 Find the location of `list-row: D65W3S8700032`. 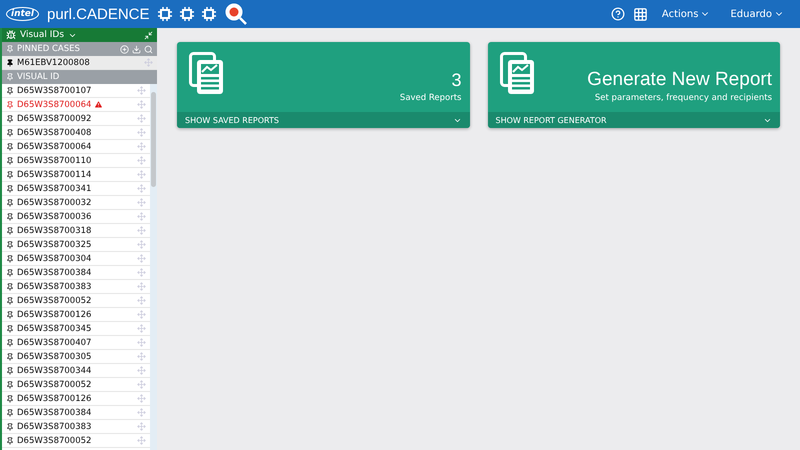

list-row: D65W3S8700032 is located at coordinates (76, 203).